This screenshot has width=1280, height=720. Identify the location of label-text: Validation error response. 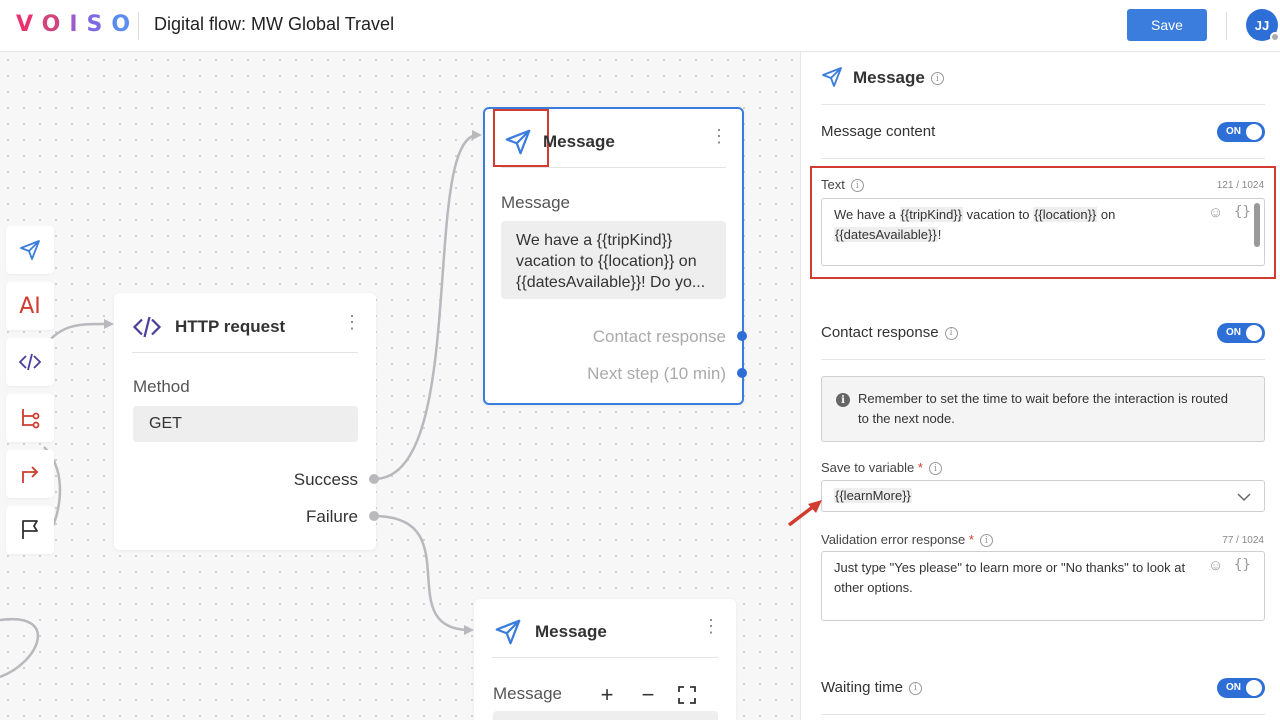
(893, 539).